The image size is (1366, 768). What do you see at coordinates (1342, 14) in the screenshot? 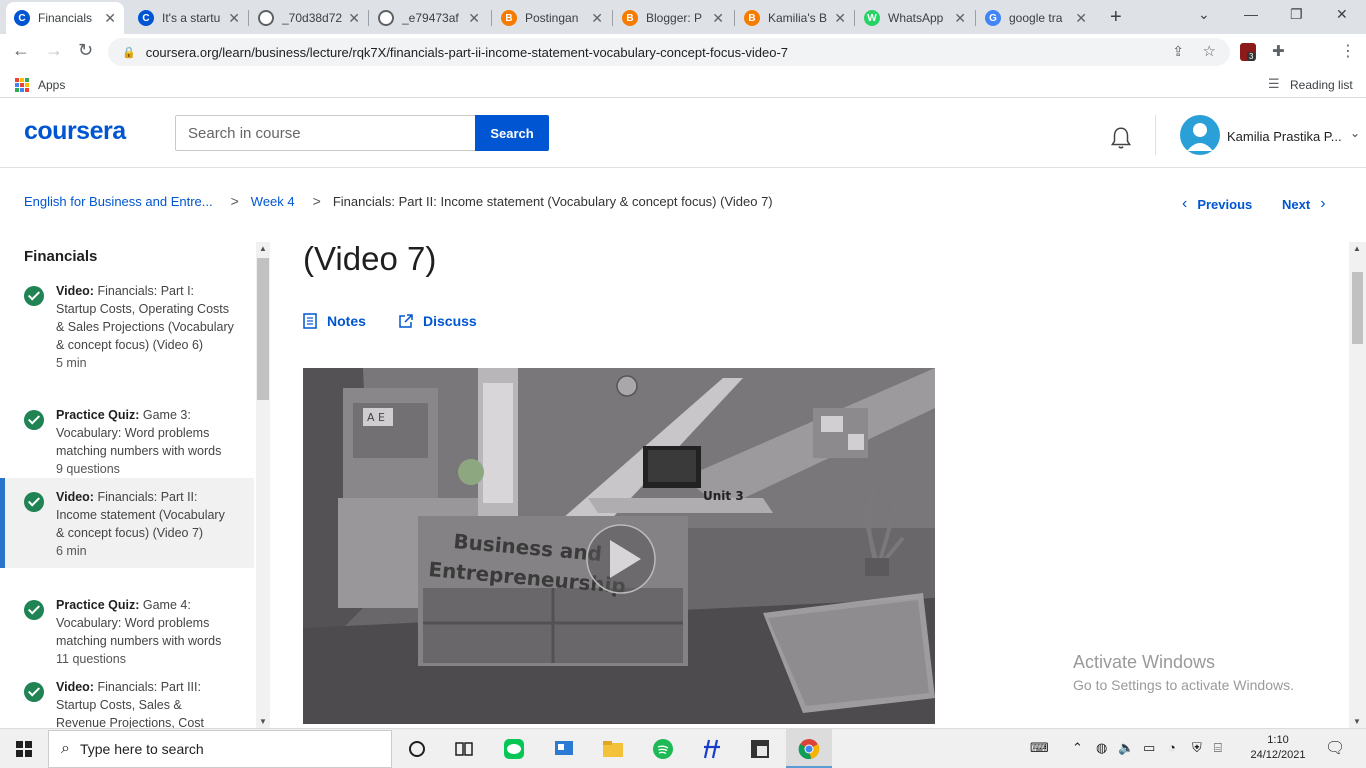
I see `close-window-button: ✕` at bounding box center [1342, 14].